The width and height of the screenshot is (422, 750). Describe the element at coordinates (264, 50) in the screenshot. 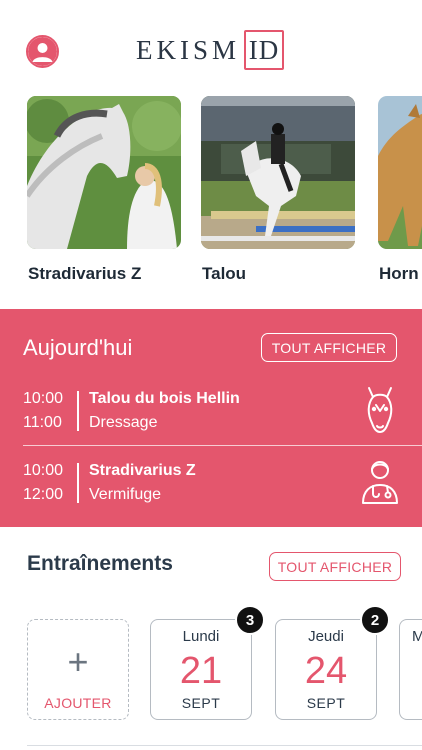

I see `logo-id-mark: ID` at that location.